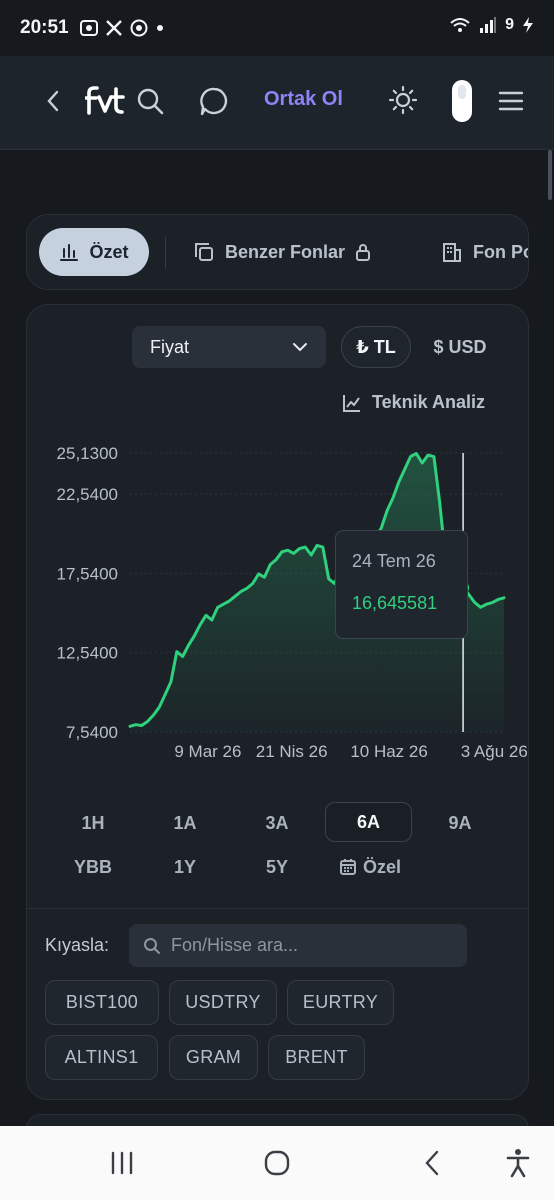  What do you see at coordinates (223, 1002) in the screenshot?
I see `chip-usdtry: USDTRY` at bounding box center [223, 1002].